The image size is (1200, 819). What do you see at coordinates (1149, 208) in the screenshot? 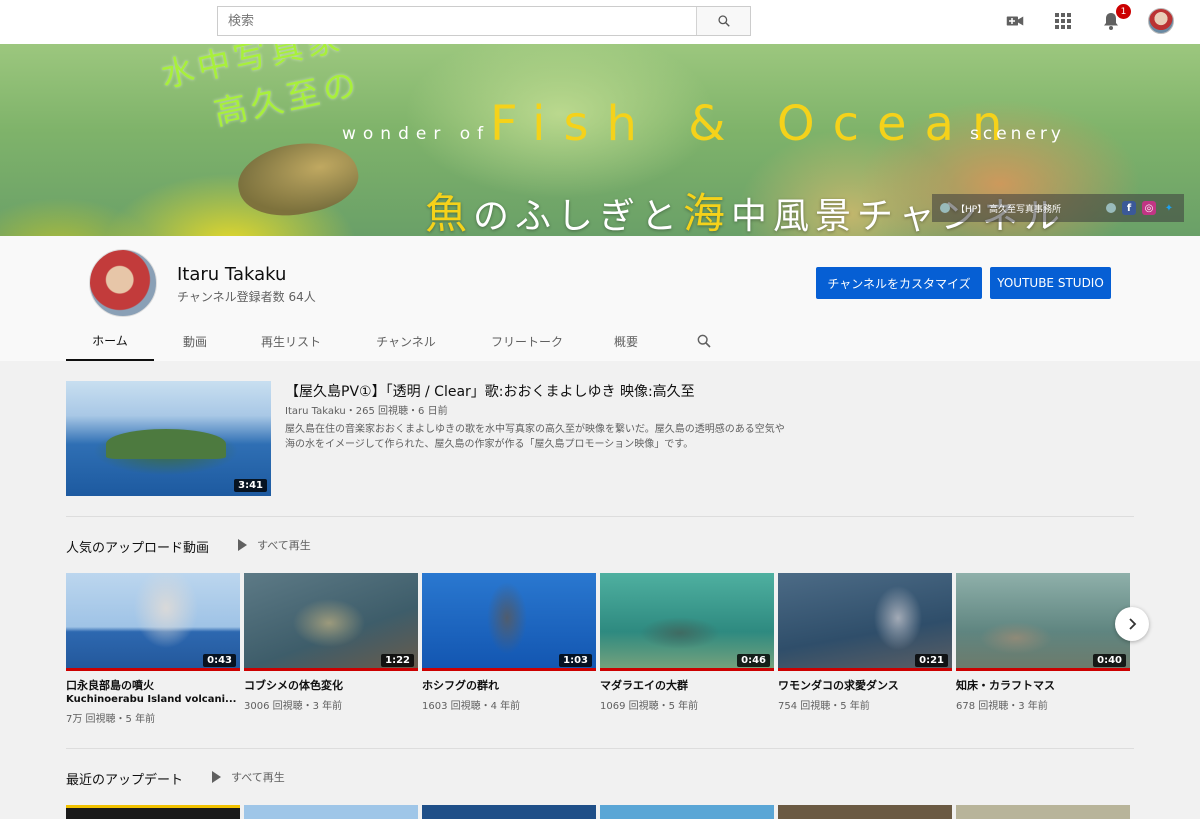
I see `instagram-icon: ◎` at bounding box center [1149, 208].